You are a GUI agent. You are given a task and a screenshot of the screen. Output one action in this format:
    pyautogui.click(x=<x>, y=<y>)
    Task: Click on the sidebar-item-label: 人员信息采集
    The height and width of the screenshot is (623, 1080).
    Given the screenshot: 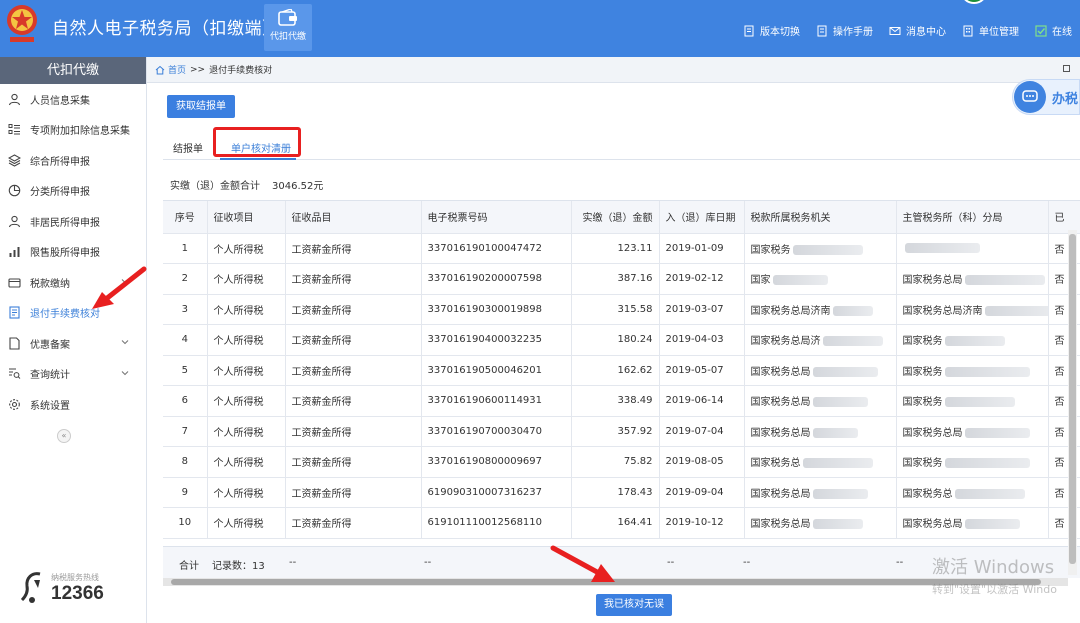 What is the action you would take?
    pyautogui.click(x=60, y=99)
    